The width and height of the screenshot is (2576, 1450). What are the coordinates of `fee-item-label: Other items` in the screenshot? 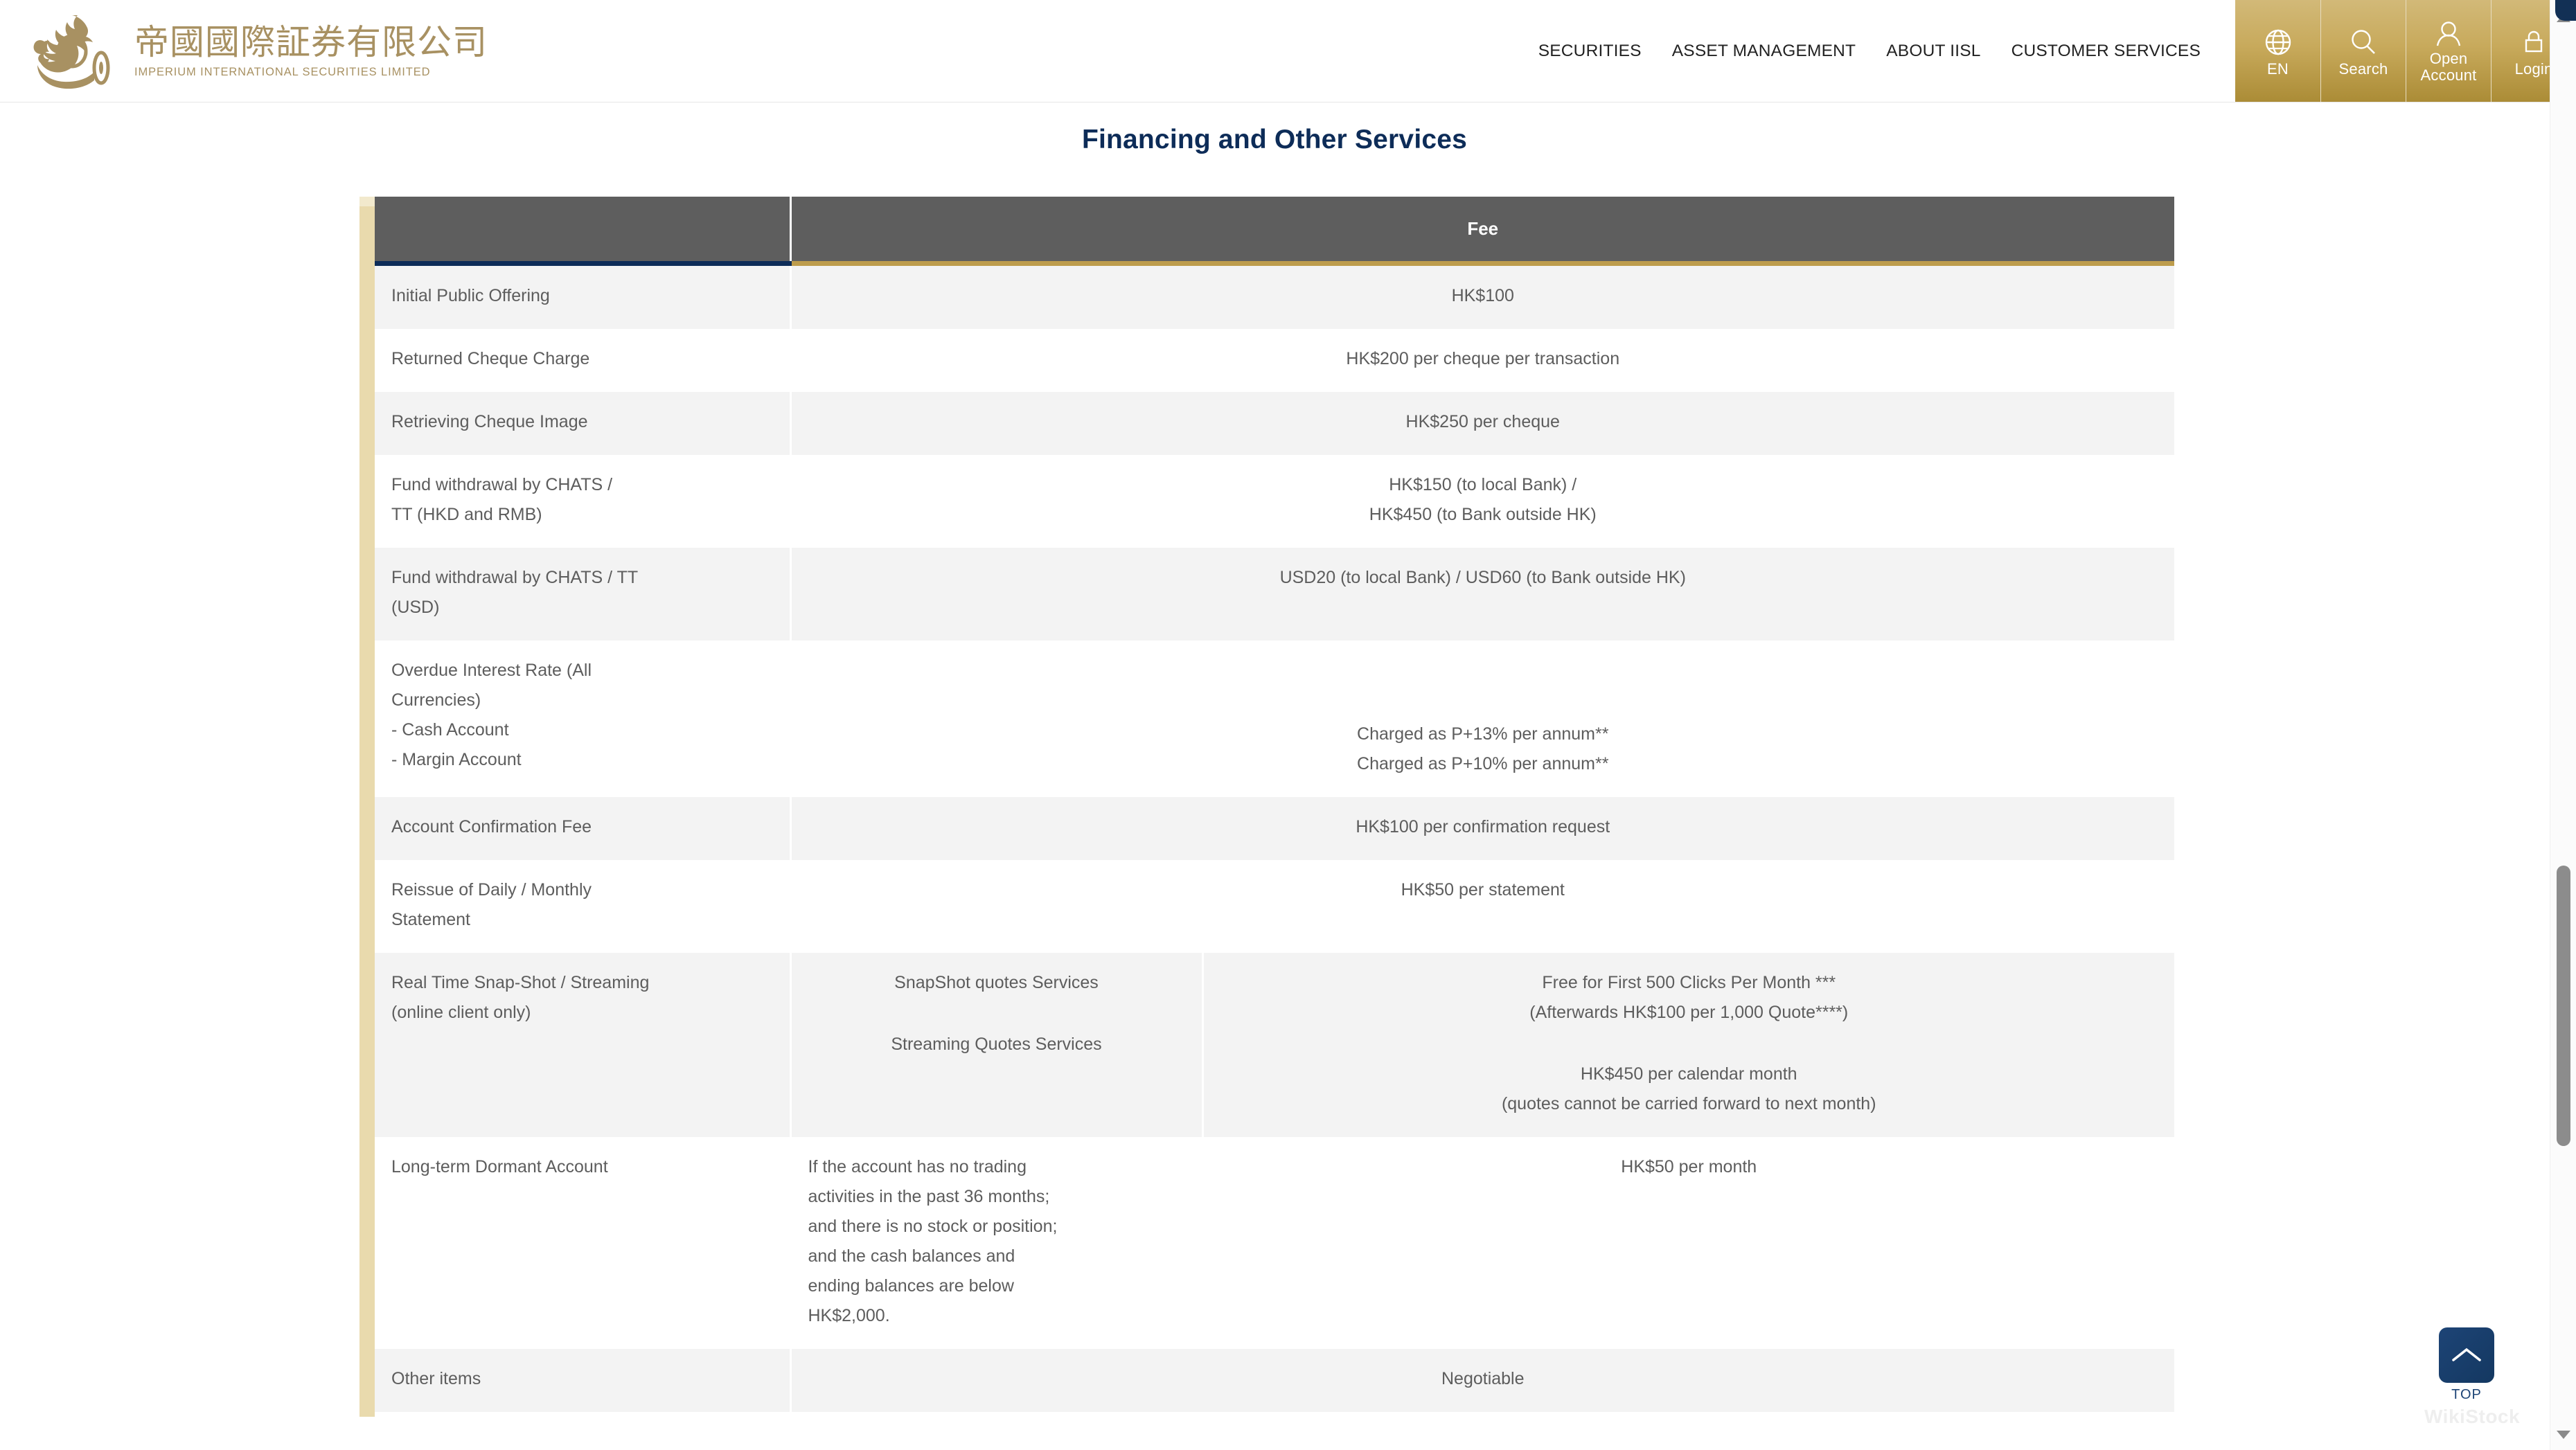 It's located at (583, 1380).